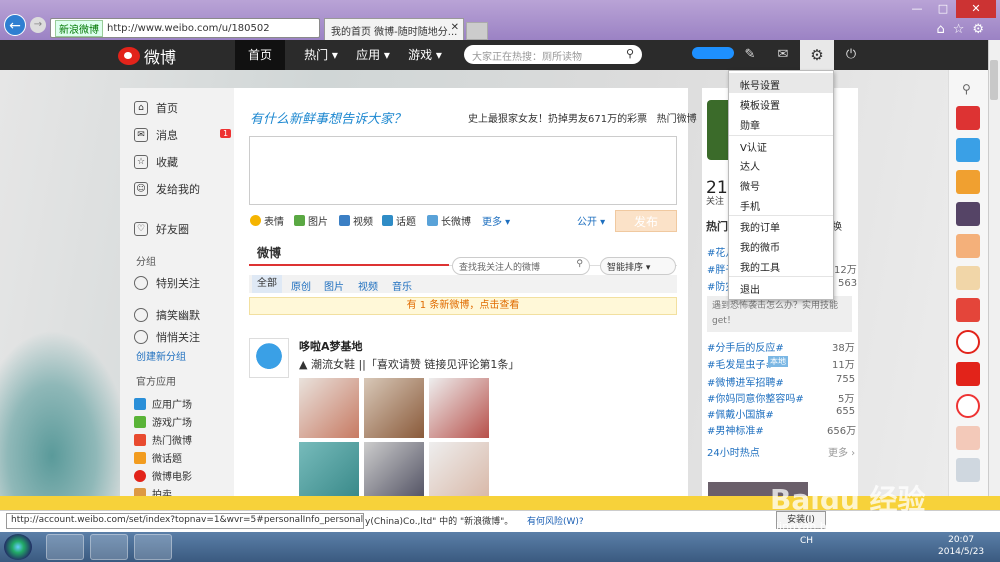  What do you see at coordinates (356, 220) in the screenshot?
I see `video-tool: 视频` at bounding box center [356, 220].